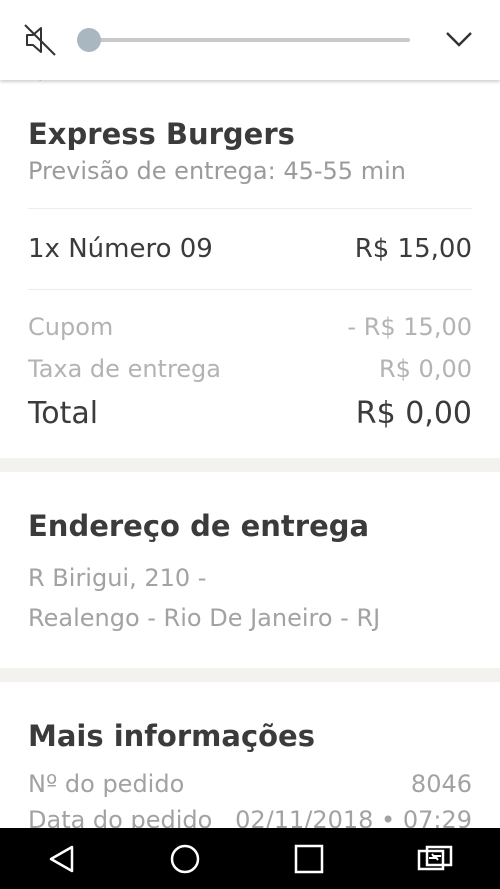 This screenshot has width=500, height=889. I want to click on address-line-1: R Birigui, 210 -, so click(117, 578).